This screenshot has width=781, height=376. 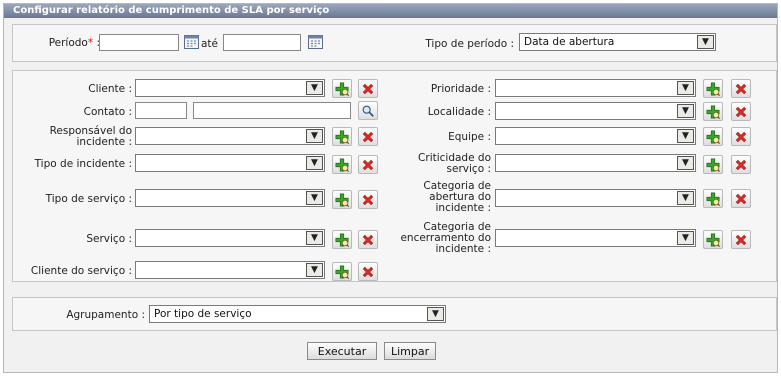 I want to click on service-client-label: Cliente do serviço :, so click(x=81, y=271).